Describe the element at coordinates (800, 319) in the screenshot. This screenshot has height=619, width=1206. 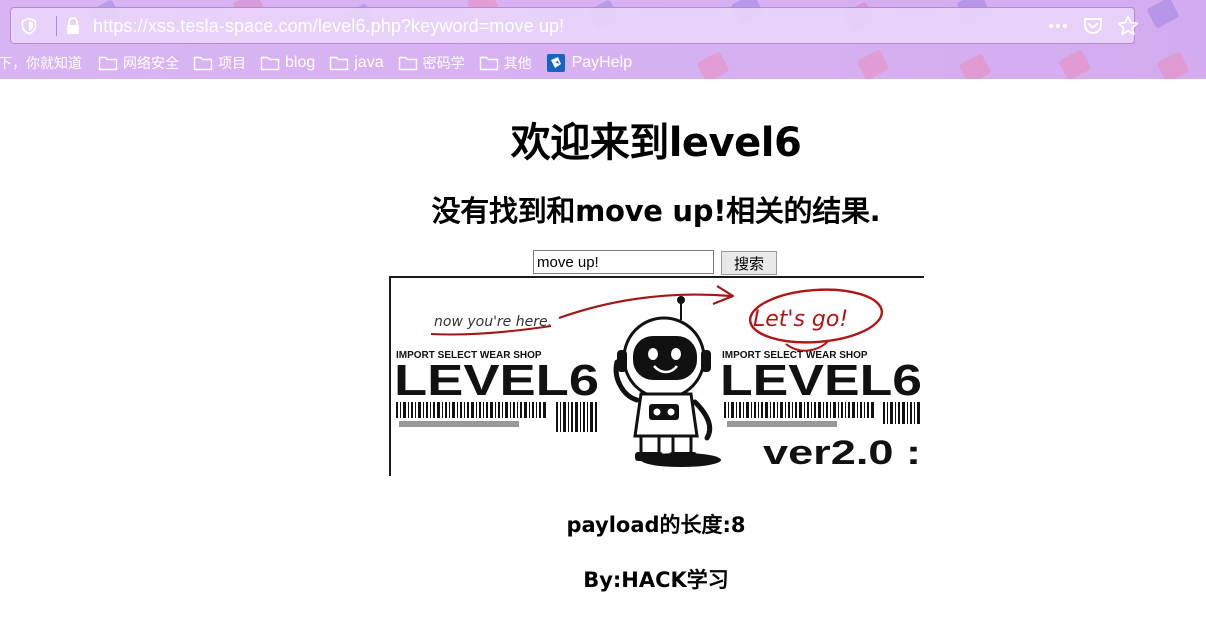
I see `banner-note-right: Let's go!` at that location.